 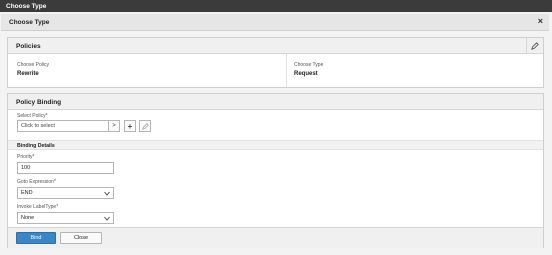 What do you see at coordinates (26, 168) in the screenshot?
I see `priority-value: 100` at bounding box center [26, 168].